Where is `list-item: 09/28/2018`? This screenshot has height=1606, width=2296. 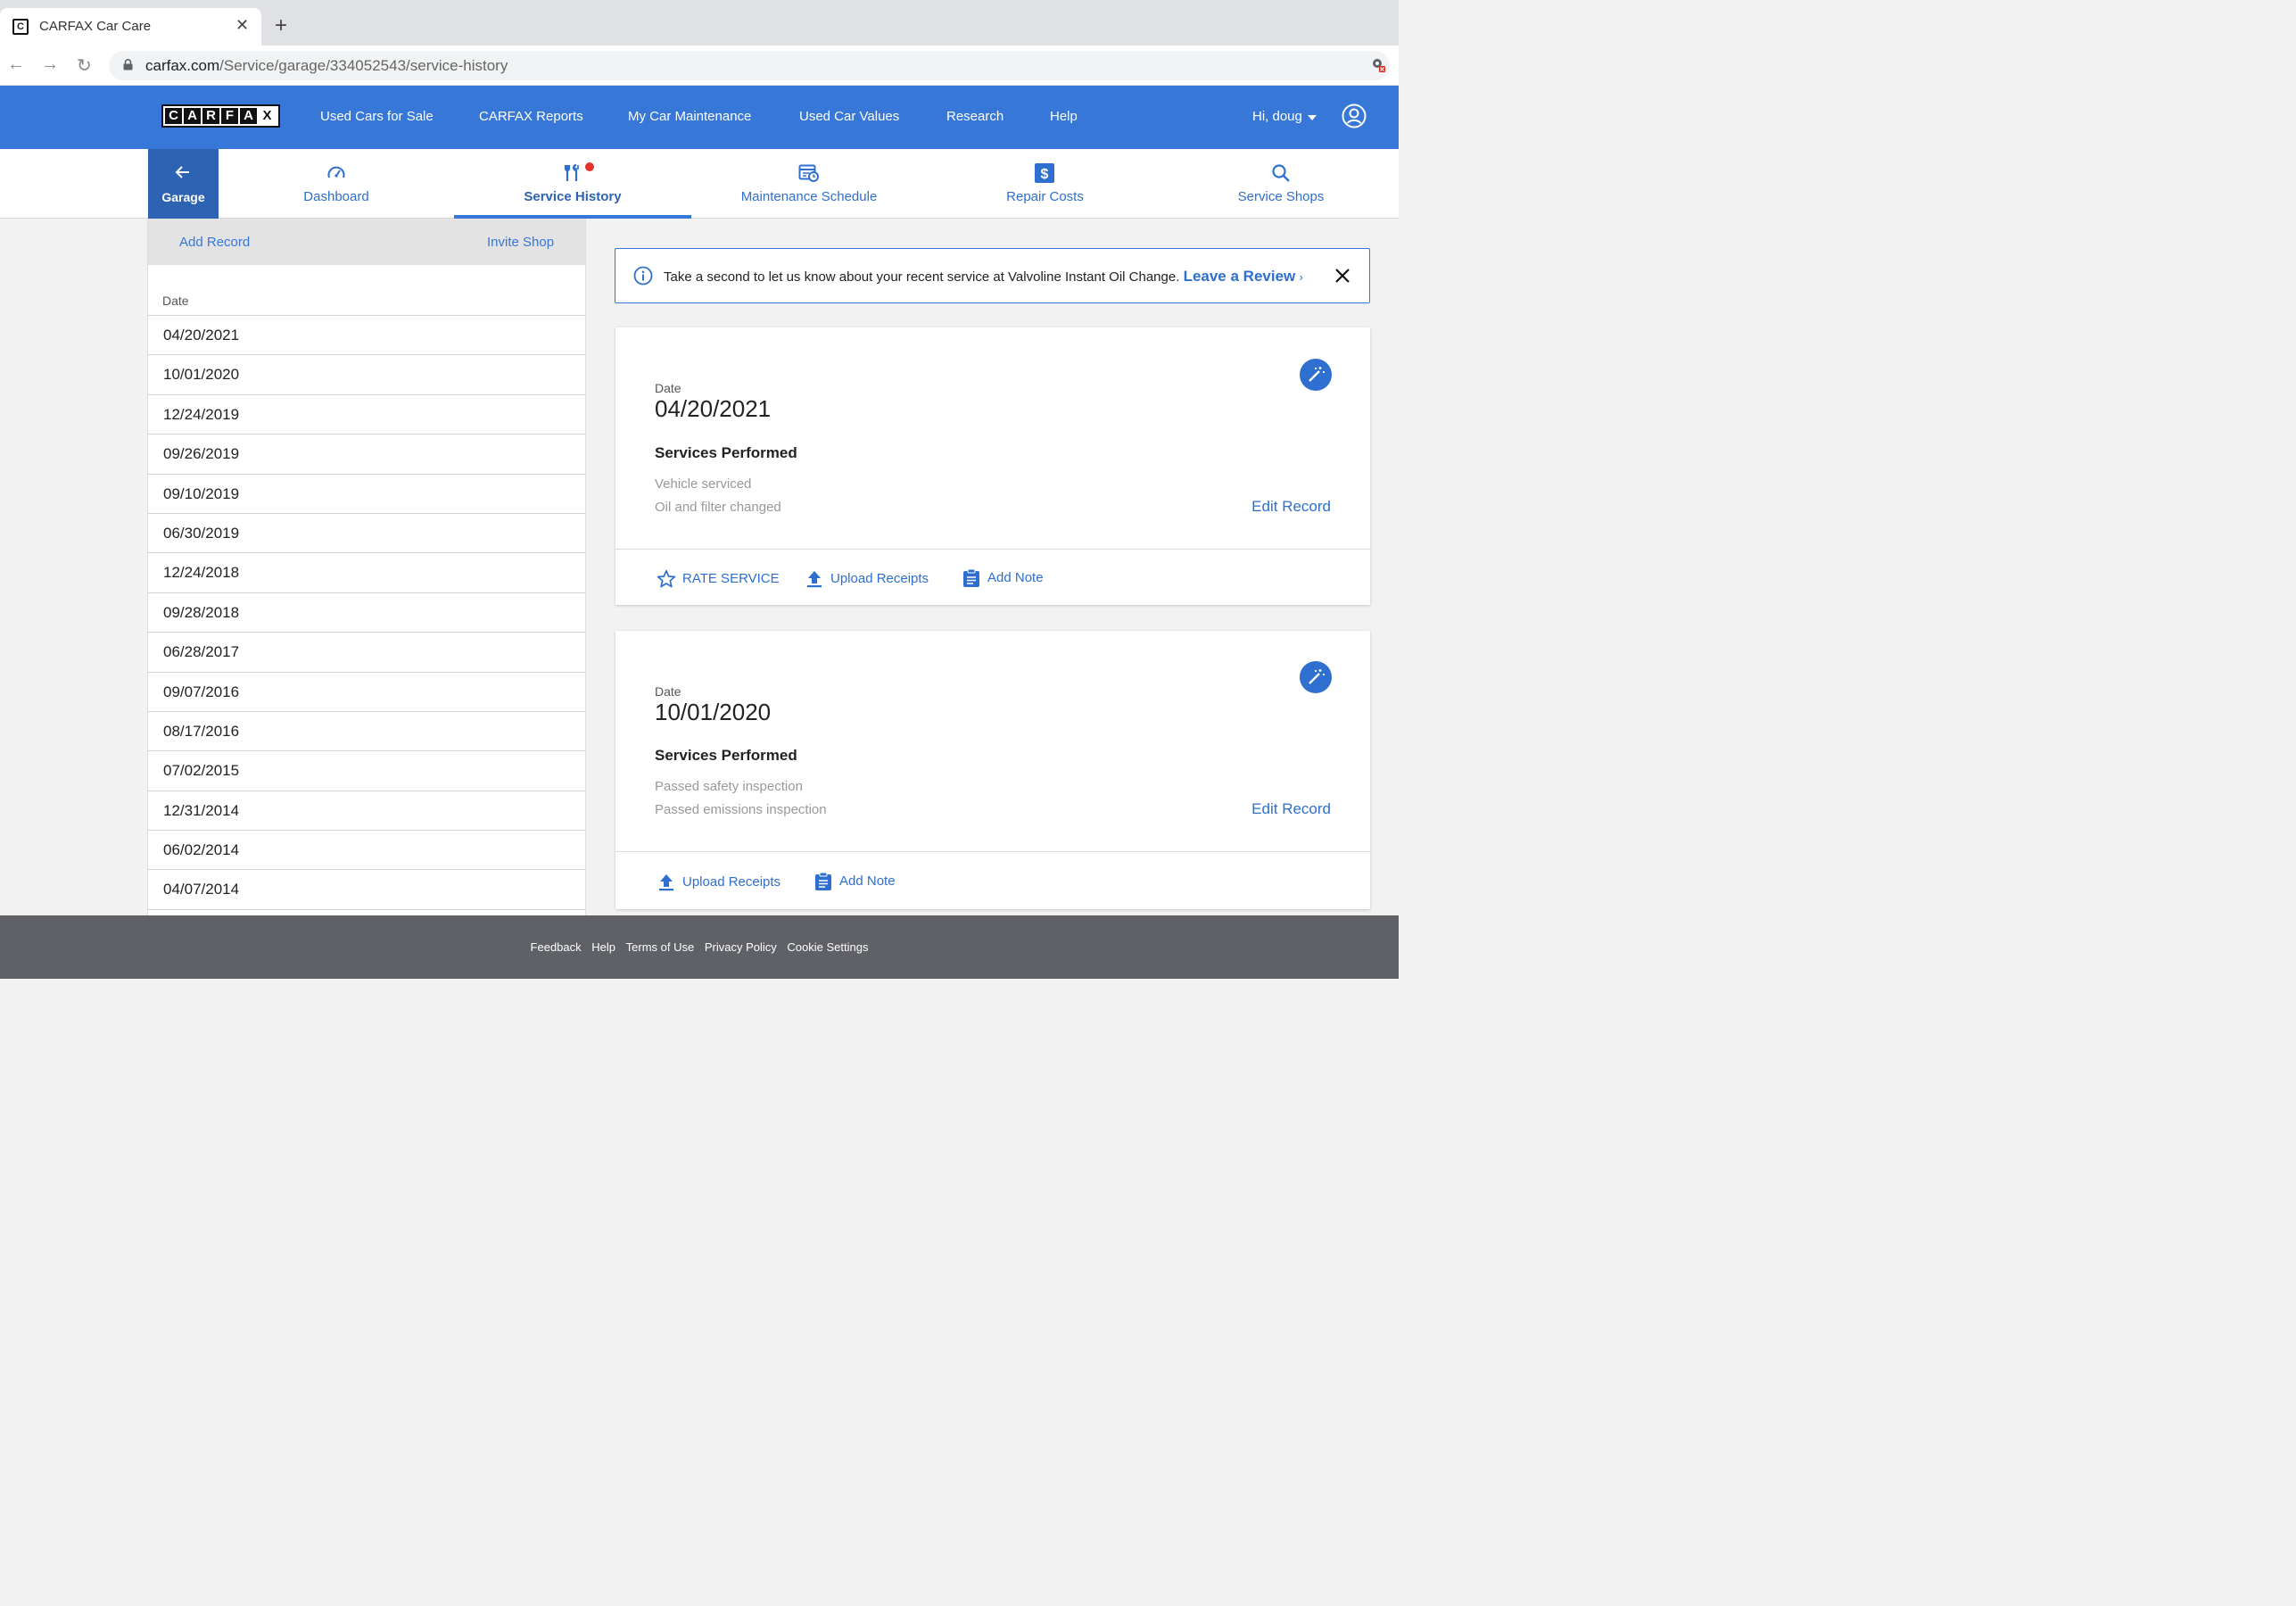 list-item: 09/28/2018 is located at coordinates (366, 612).